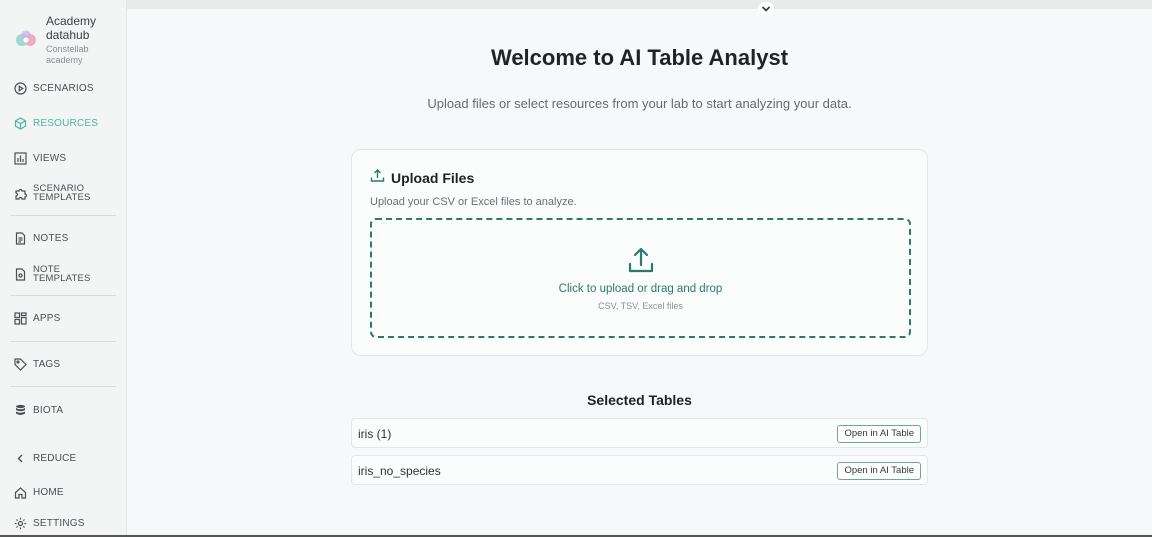  I want to click on table-row: iris_no_species Open in AI Table, so click(639, 470).